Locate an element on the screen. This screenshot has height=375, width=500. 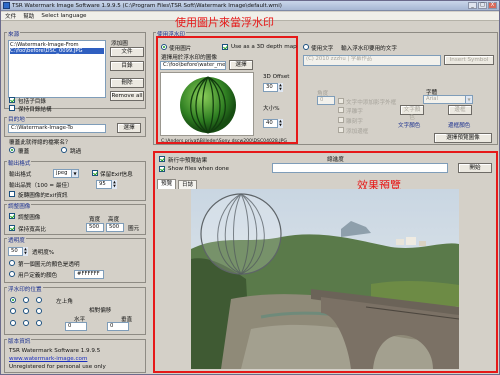
size-spinner: ▲ ▼ is located at coordinates (280, 123).